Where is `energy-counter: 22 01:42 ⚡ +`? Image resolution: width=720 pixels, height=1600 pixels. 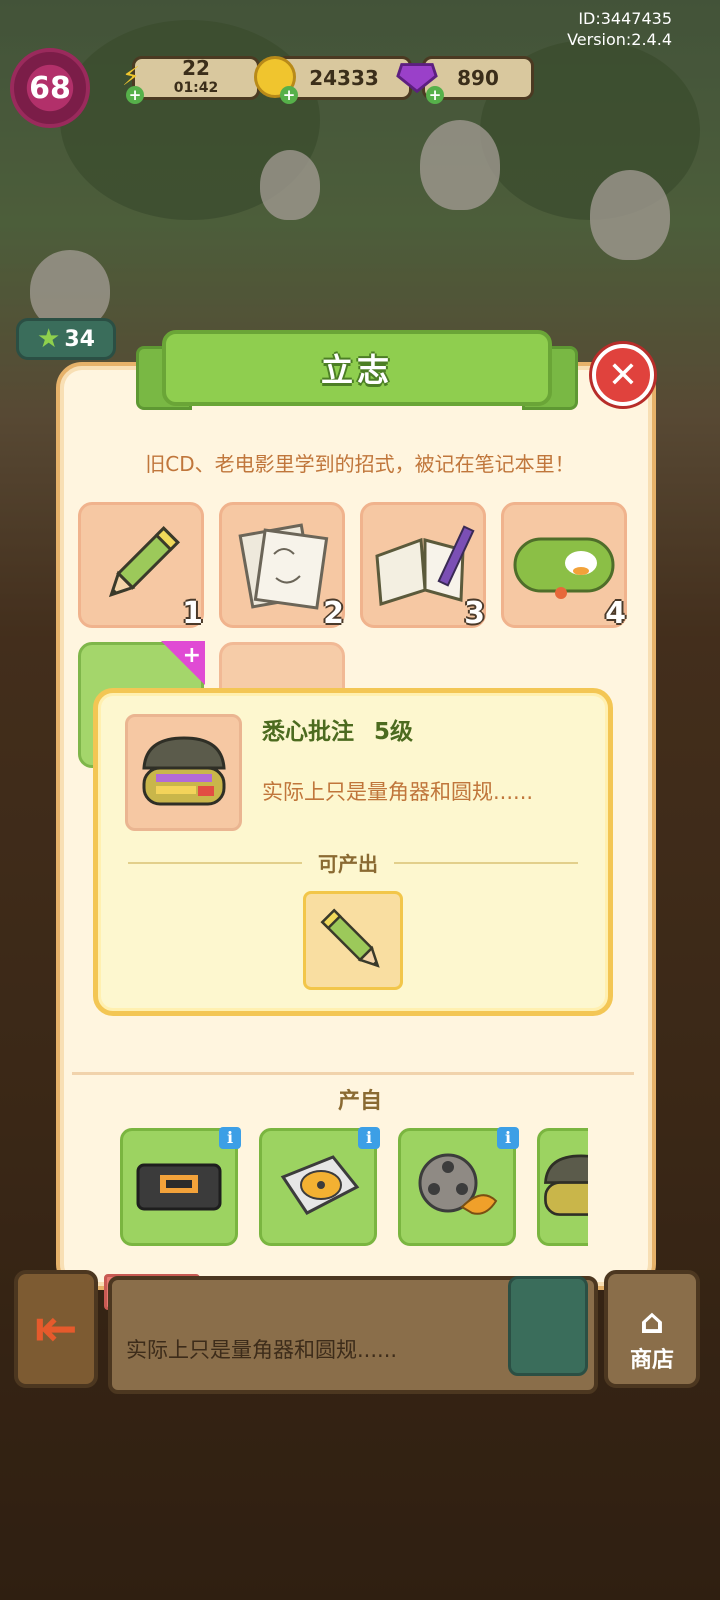
energy-counter: 22 01:42 ⚡ + is located at coordinates (185, 80).